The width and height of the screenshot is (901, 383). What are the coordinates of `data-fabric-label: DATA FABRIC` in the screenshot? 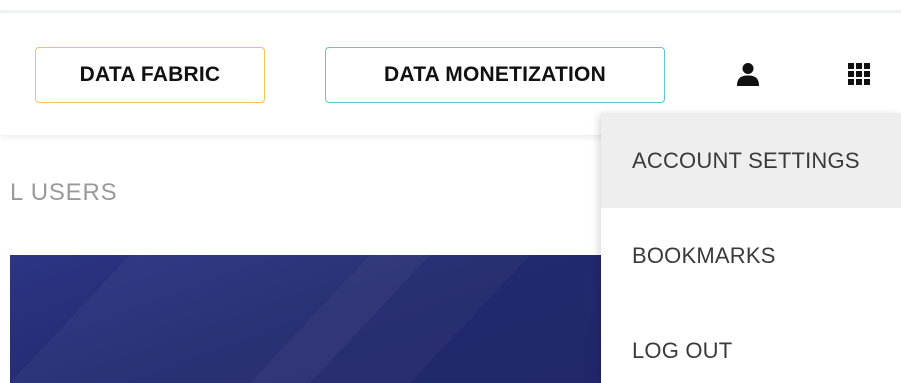 It's located at (150, 74).